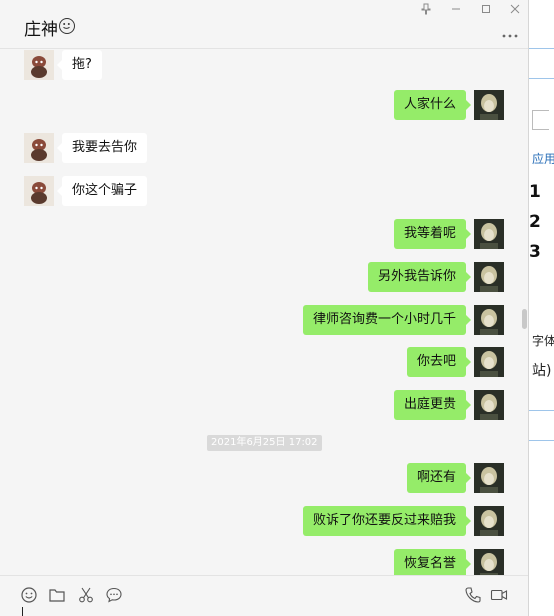 Image resolution: width=554 pixels, height=616 pixels. Describe the element at coordinates (264, 191) in the screenshot. I see `message-row: 你这个骗子` at that location.